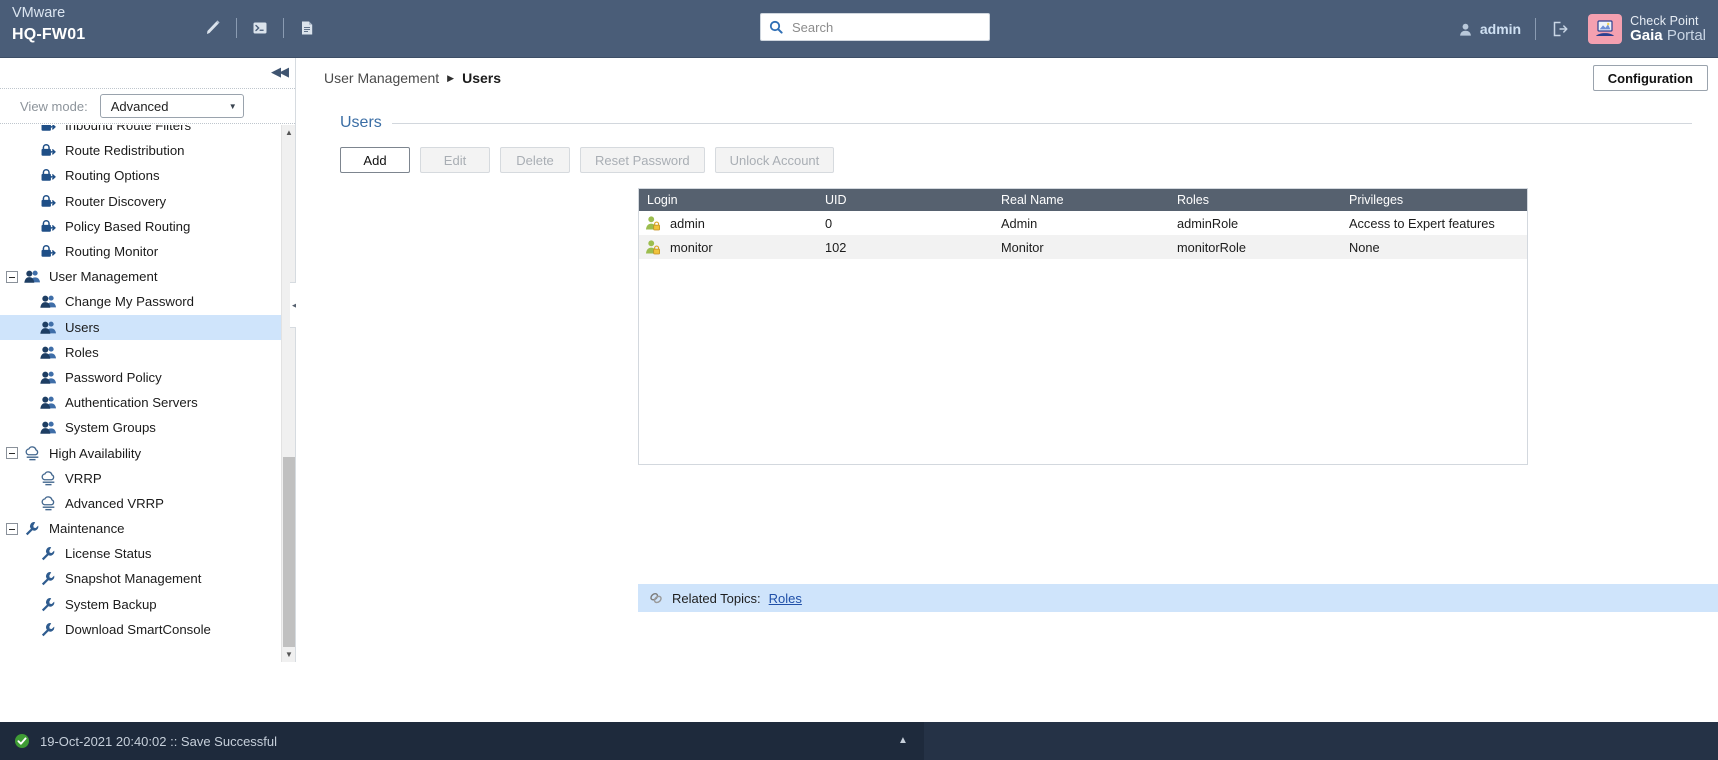 Image resolution: width=1718 pixels, height=760 pixels. I want to click on sidebar-item-system-backup: System Backup, so click(141, 604).